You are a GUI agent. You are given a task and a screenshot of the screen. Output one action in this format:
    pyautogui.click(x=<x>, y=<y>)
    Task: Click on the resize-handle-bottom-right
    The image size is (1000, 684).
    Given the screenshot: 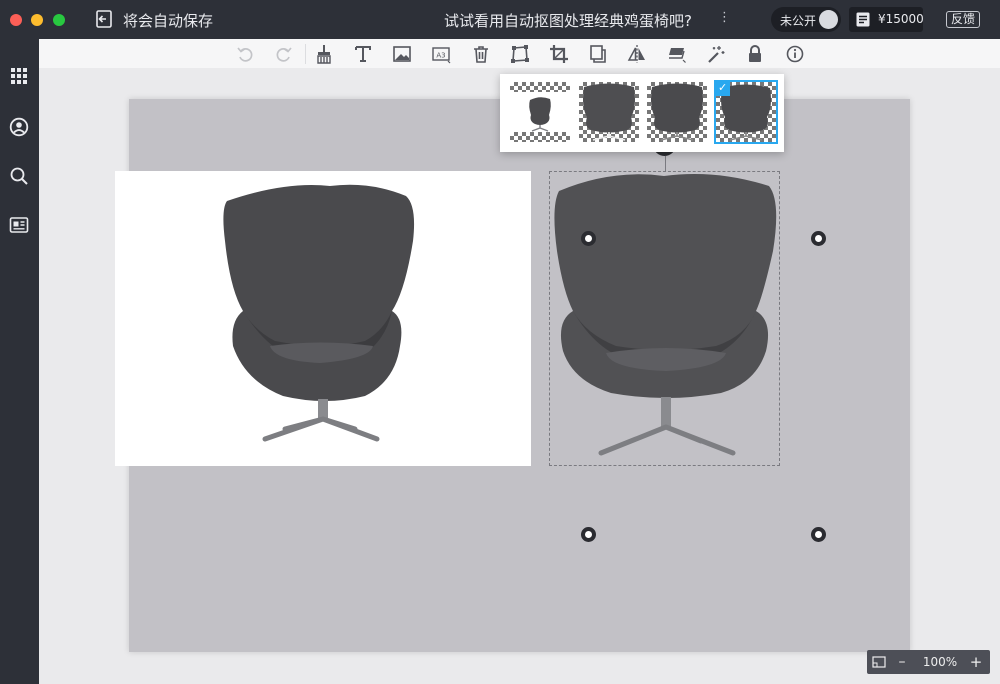 What is the action you would take?
    pyautogui.click(x=818, y=534)
    